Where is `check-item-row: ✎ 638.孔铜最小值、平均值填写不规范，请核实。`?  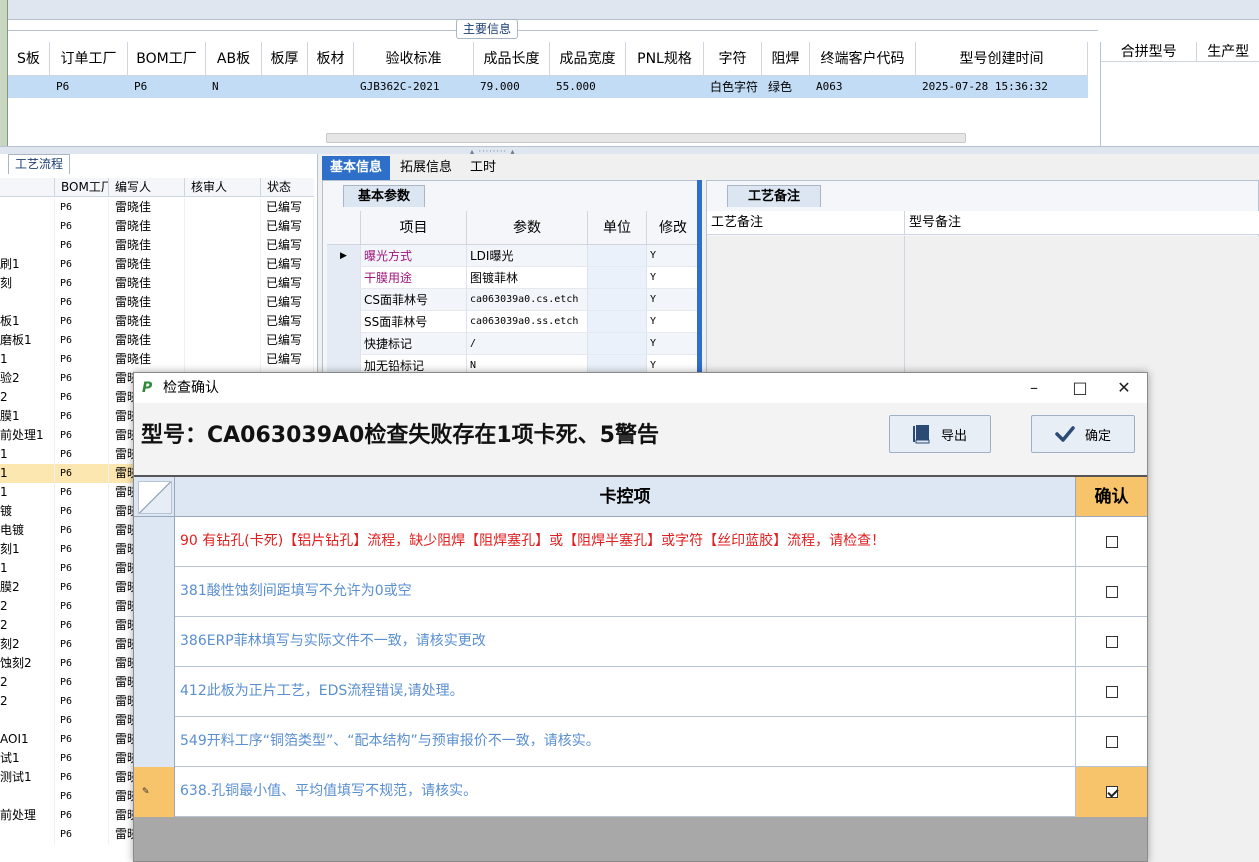
check-item-row: ✎ 638.孔铜最小值、平均值填写不规范，请核实。 is located at coordinates (640, 792).